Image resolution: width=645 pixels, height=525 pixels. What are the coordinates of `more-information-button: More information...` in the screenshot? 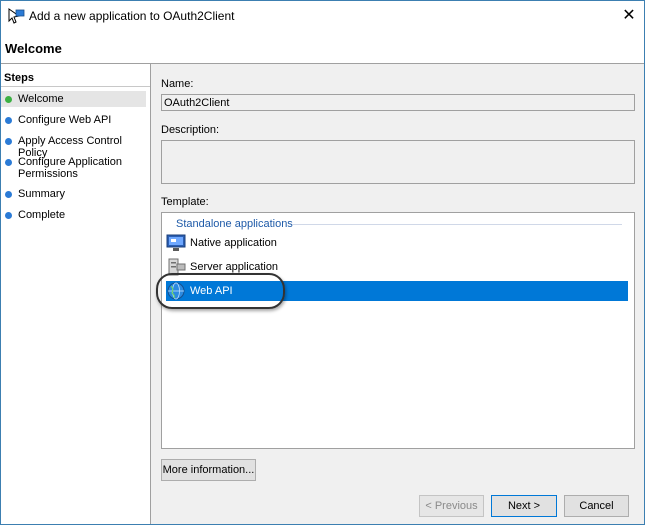 It's located at (208, 470).